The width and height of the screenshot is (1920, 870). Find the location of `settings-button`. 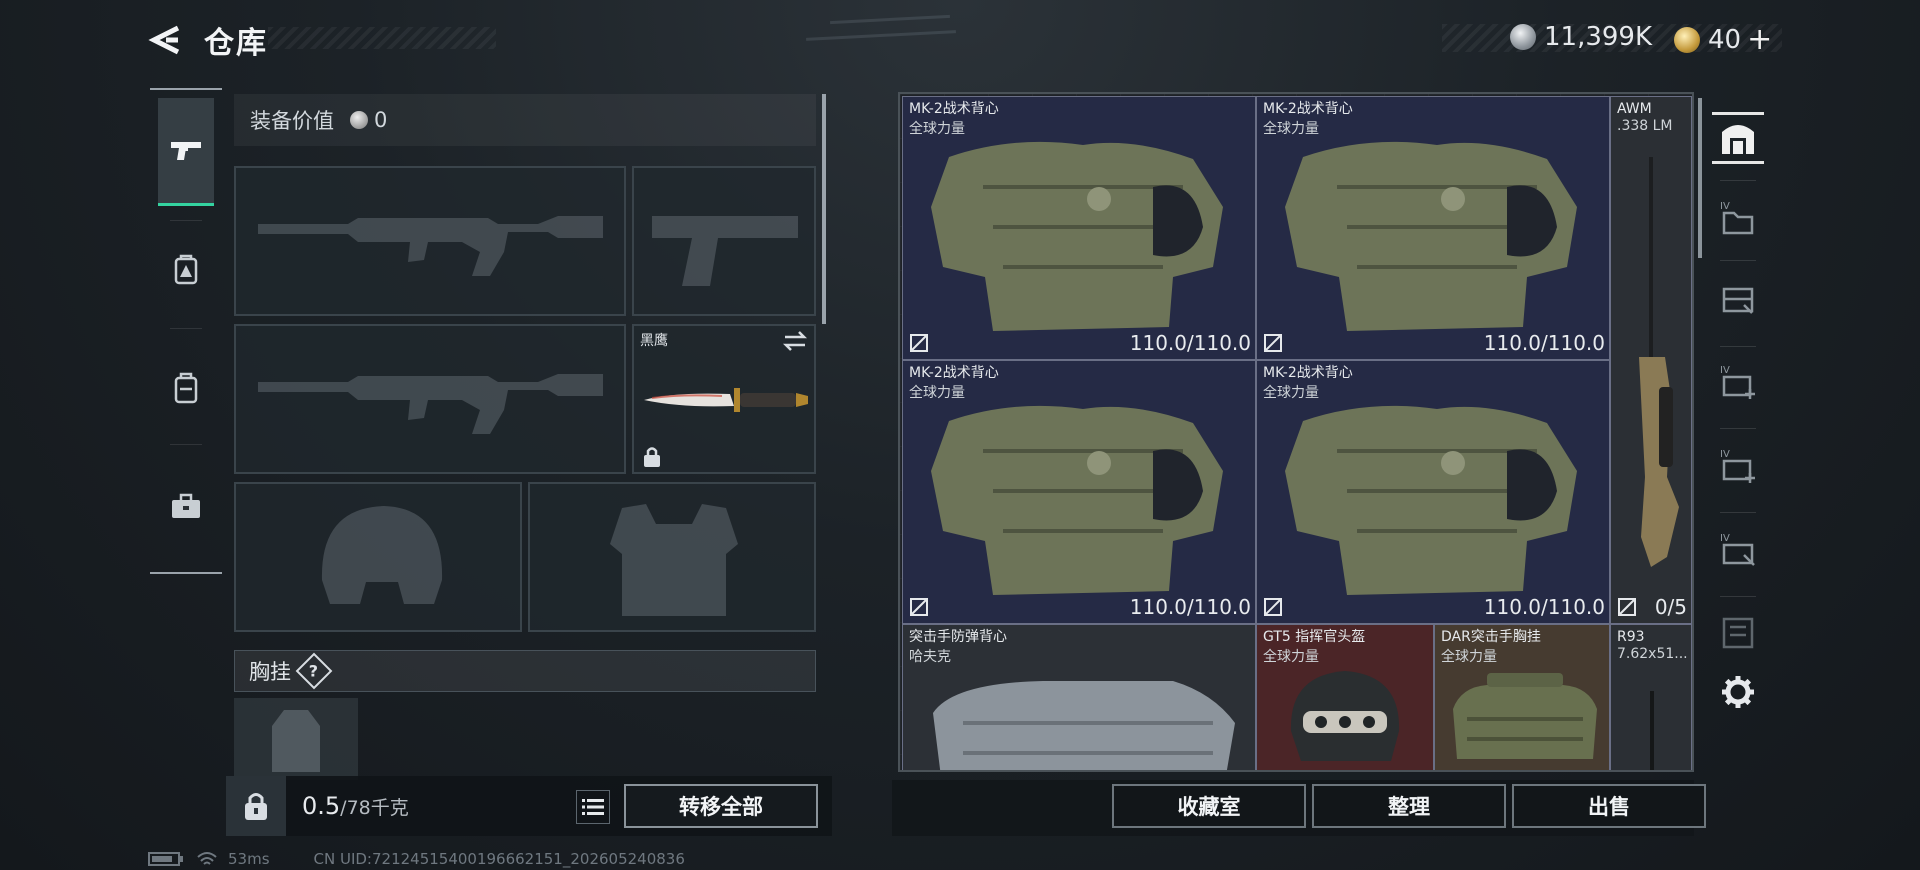

settings-button is located at coordinates (1738, 692).